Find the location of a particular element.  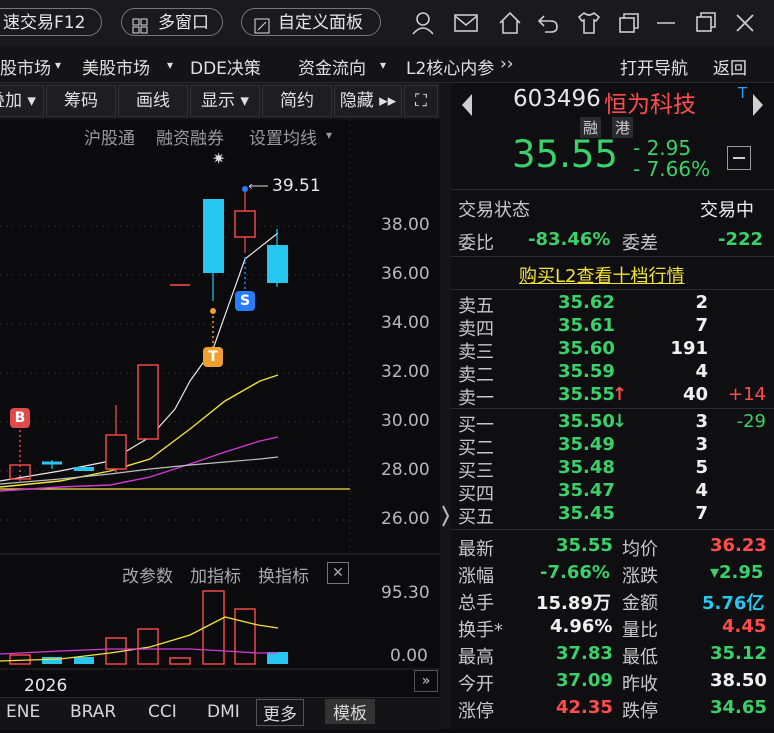

indicator-y-tick: 95.30 is located at coordinates (405, 593).